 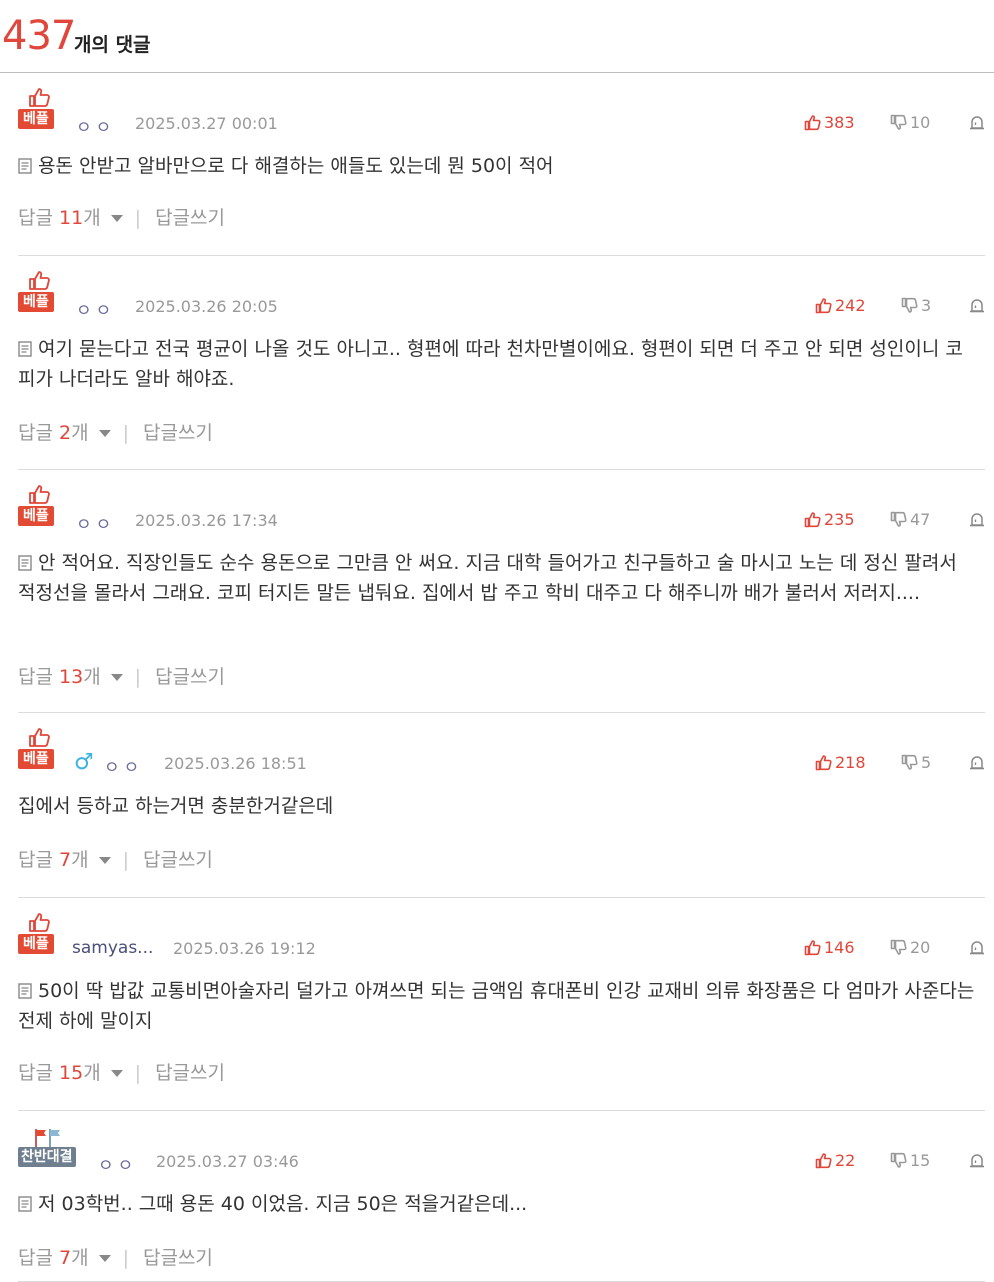 I want to click on like-button: 235, so click(x=829, y=519).